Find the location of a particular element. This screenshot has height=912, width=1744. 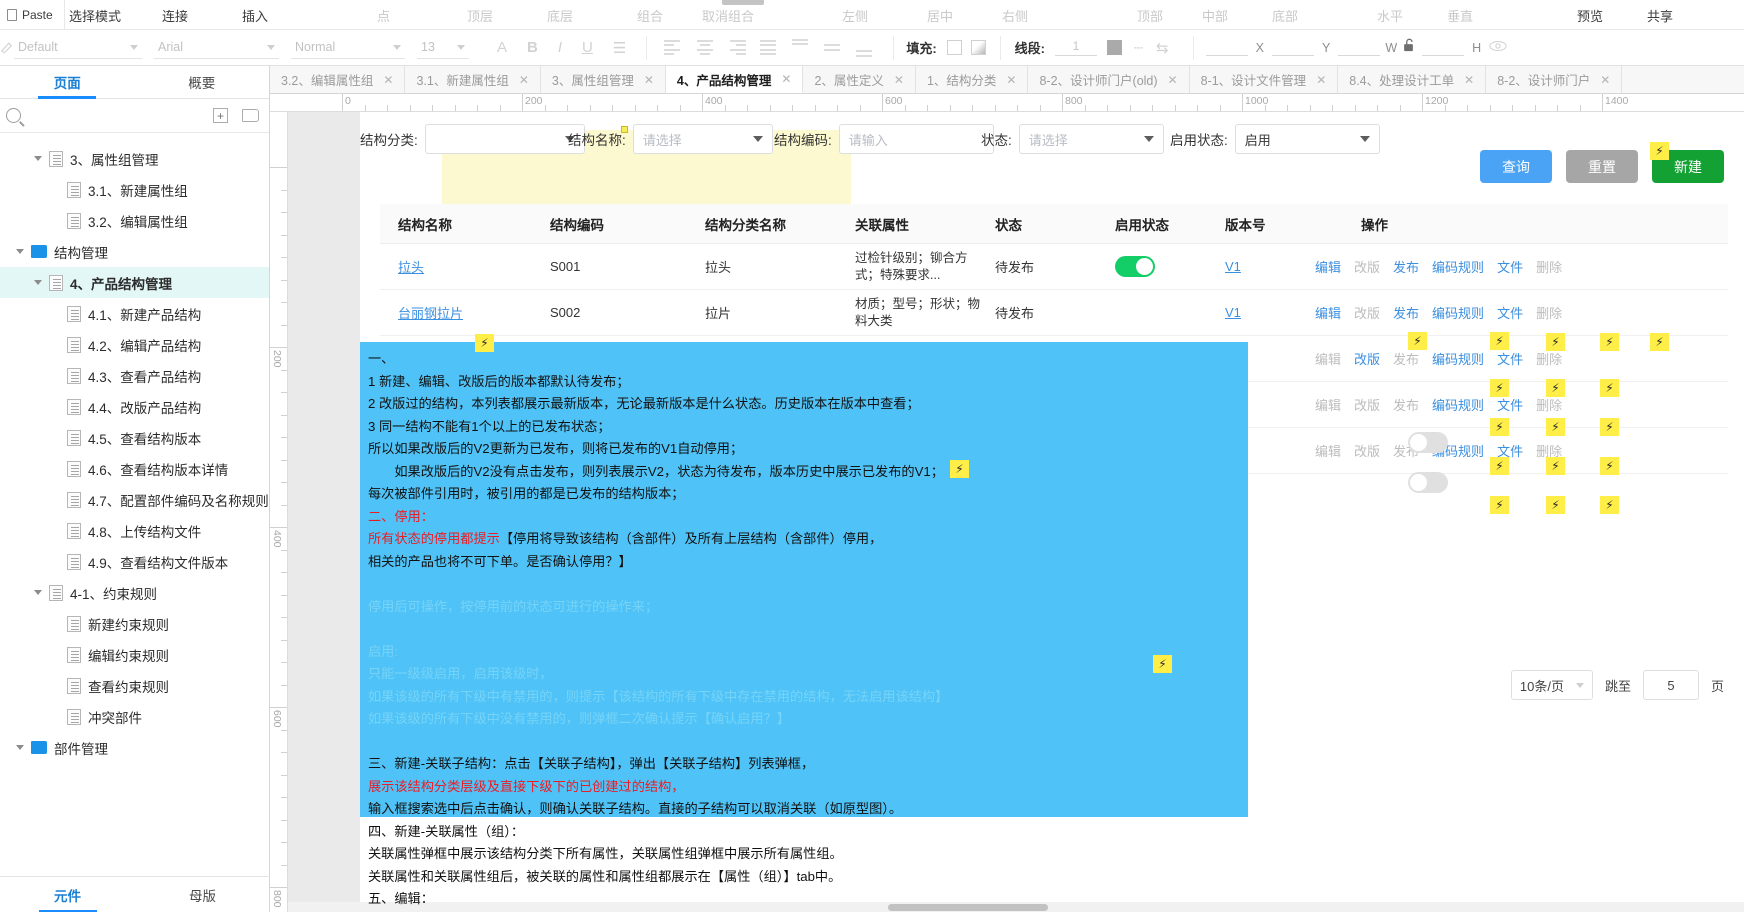

tree-item-18: 冲突部件 is located at coordinates (134, 716).